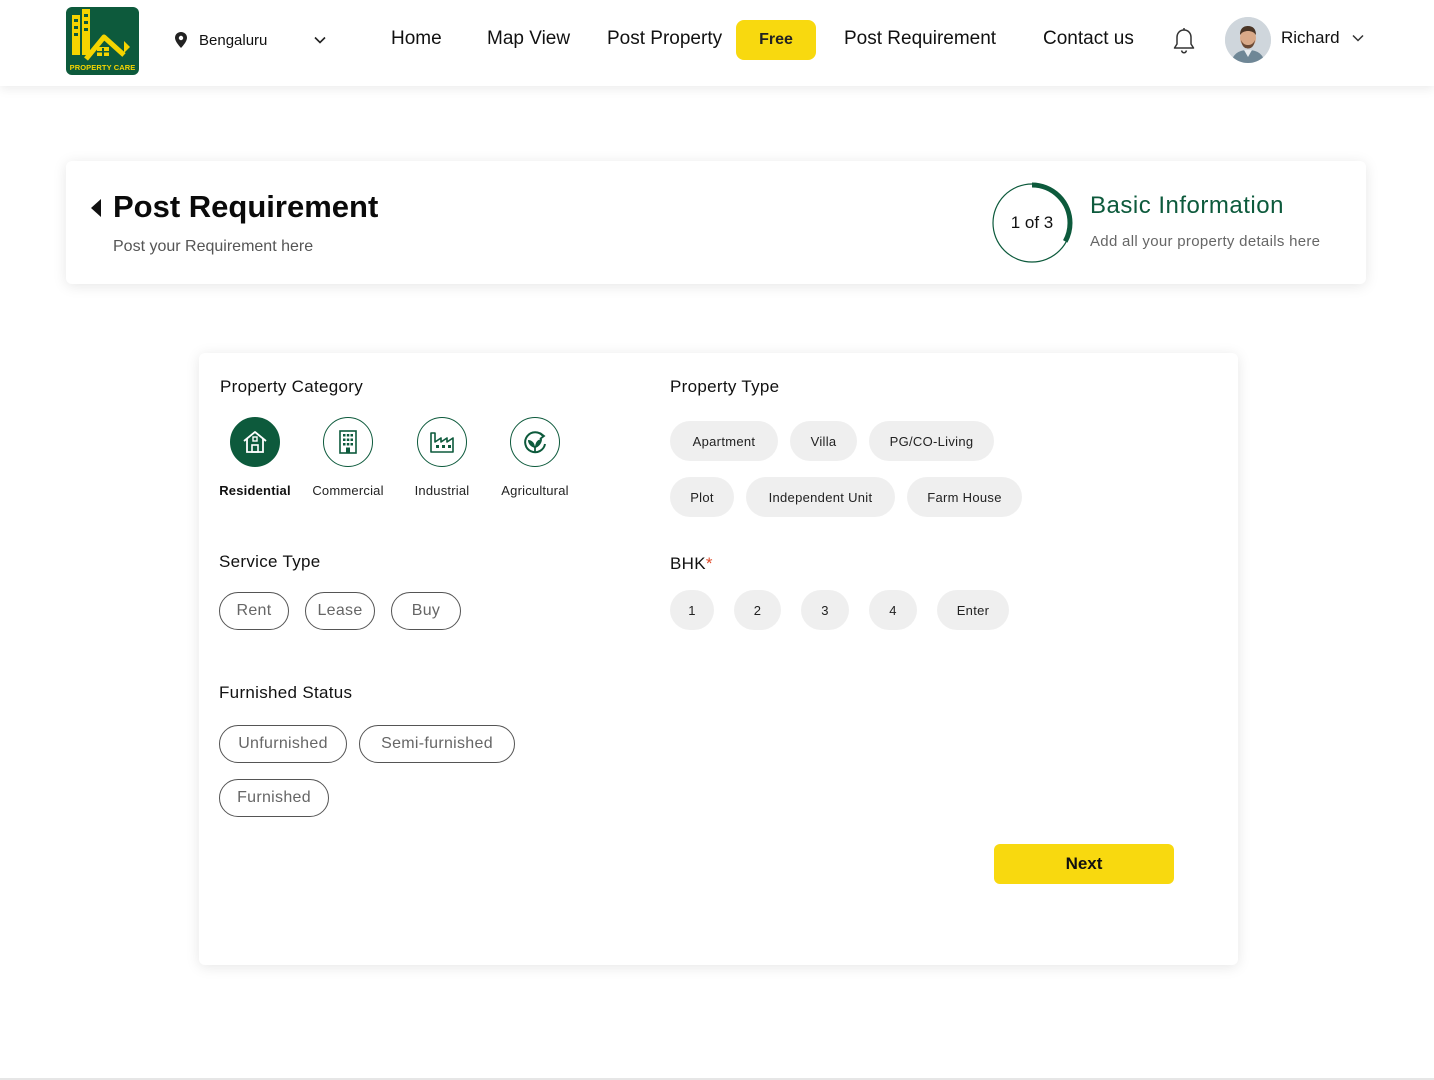 This screenshot has width=1434, height=1080. Describe the element at coordinates (931, 441) in the screenshot. I see `property-type-pg-co-living: PG/CO-Living` at that location.